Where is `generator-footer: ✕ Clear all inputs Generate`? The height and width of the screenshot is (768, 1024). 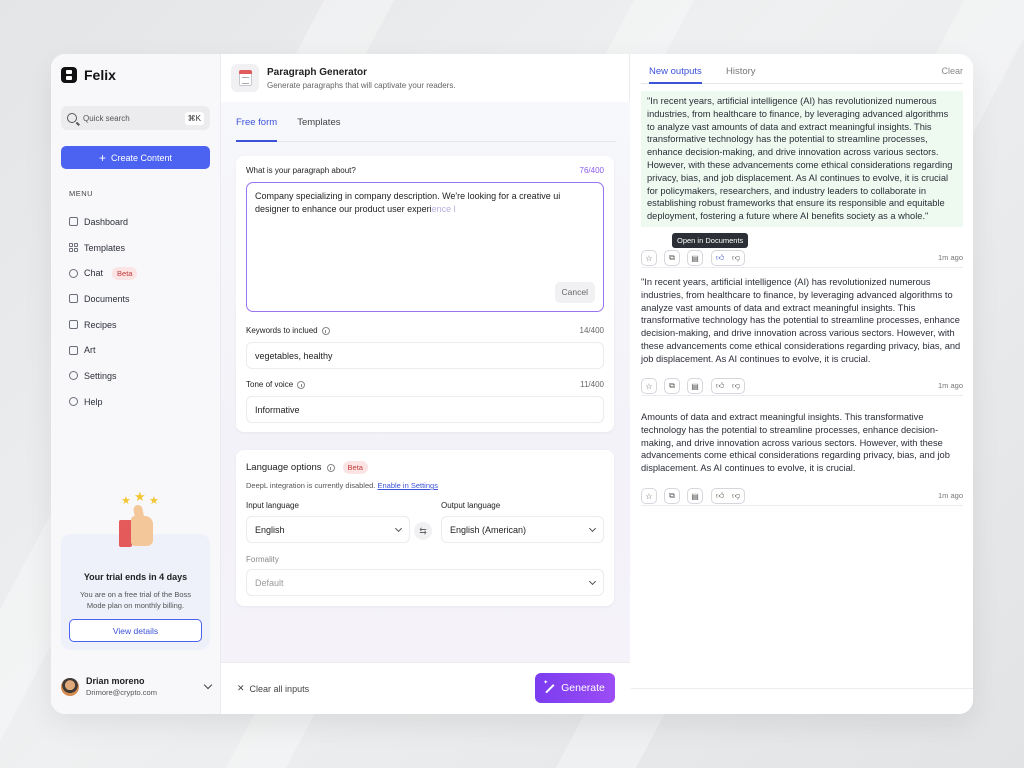
generator-footer: ✕ Clear all inputs Generate is located at coordinates (425, 688).